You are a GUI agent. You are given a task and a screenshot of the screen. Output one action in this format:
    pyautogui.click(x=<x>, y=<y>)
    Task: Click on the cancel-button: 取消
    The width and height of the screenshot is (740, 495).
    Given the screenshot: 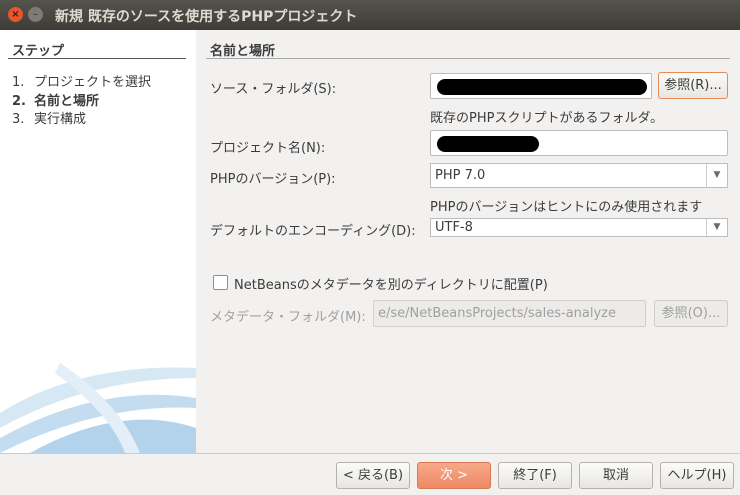 What is the action you would take?
    pyautogui.click(x=616, y=475)
    